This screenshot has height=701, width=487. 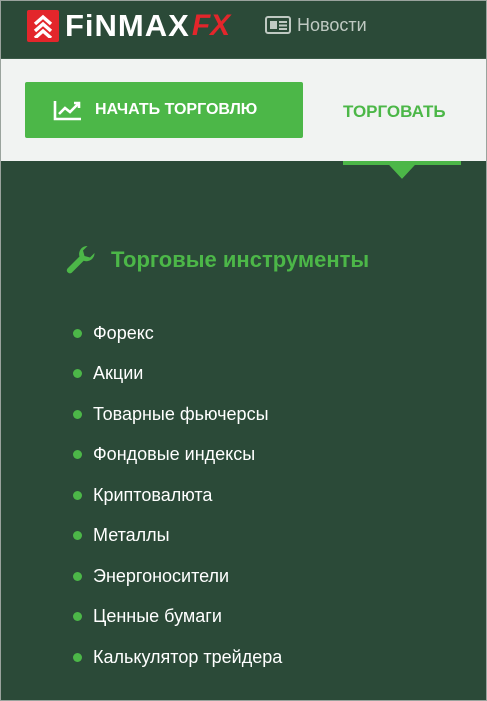 What do you see at coordinates (181, 413) in the screenshot?
I see `list-item-label: Товарные фьючерсы` at bounding box center [181, 413].